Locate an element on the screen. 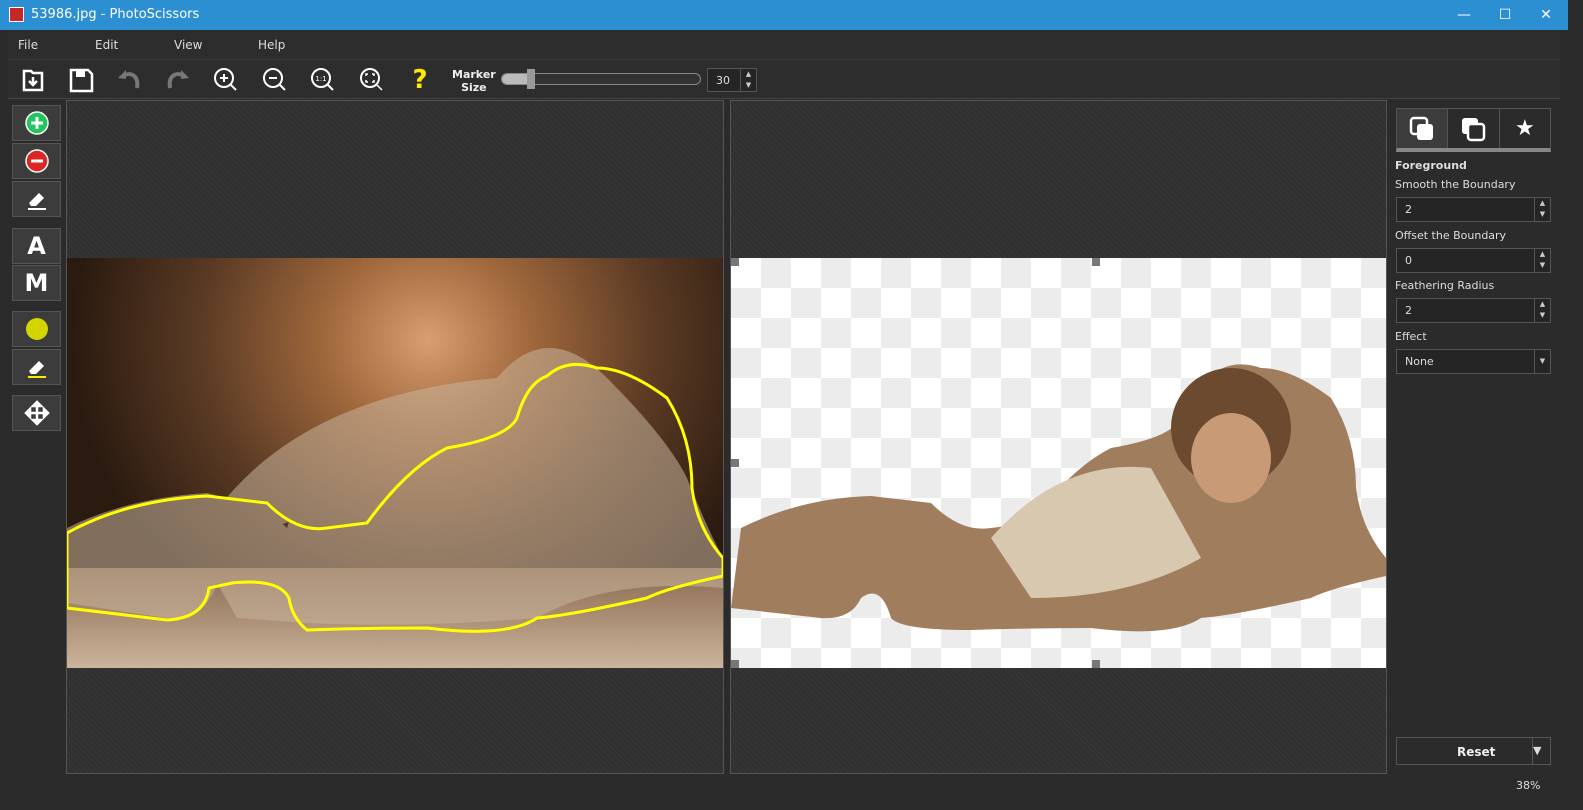 This screenshot has width=1583, height=810. redo-icon is located at coordinates (178, 79).